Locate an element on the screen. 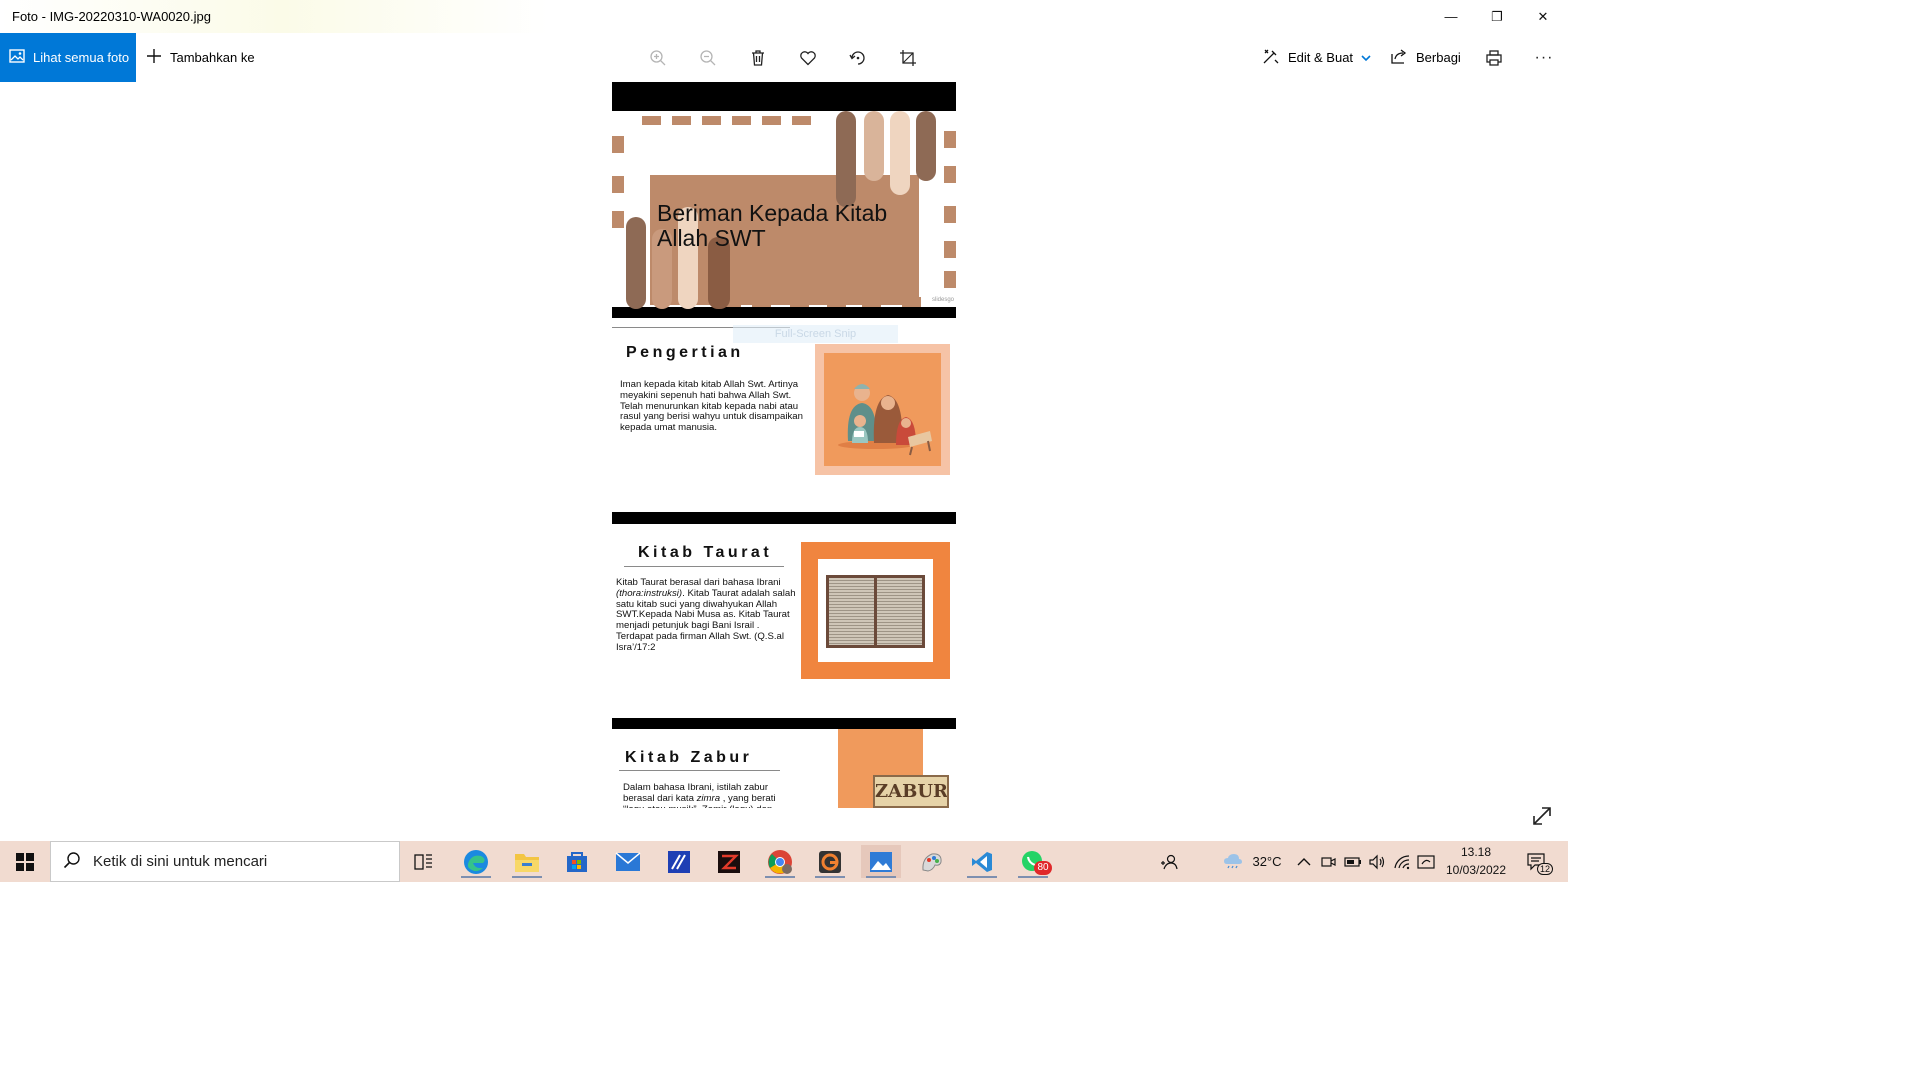 This screenshot has height=1080, width=1920. snip-overlay: Full-Screen Snip is located at coordinates (815, 334).